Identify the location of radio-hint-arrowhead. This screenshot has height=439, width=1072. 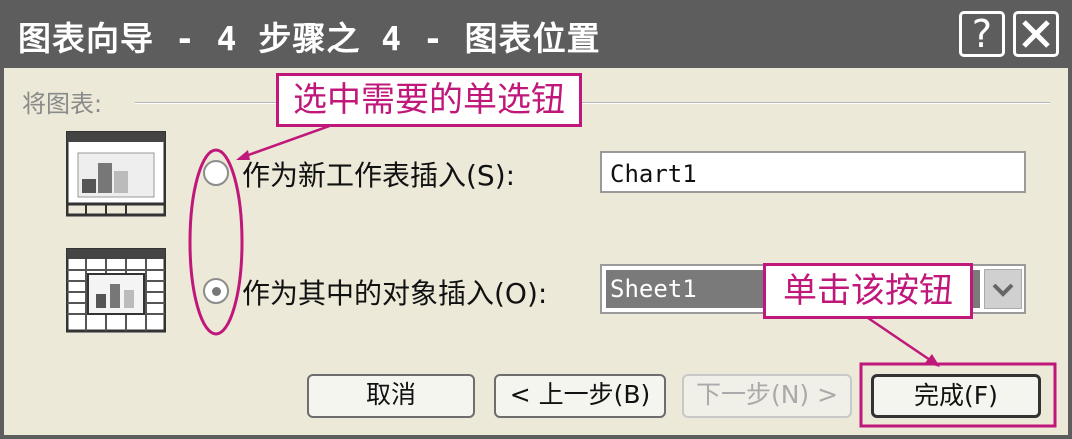
(243, 155).